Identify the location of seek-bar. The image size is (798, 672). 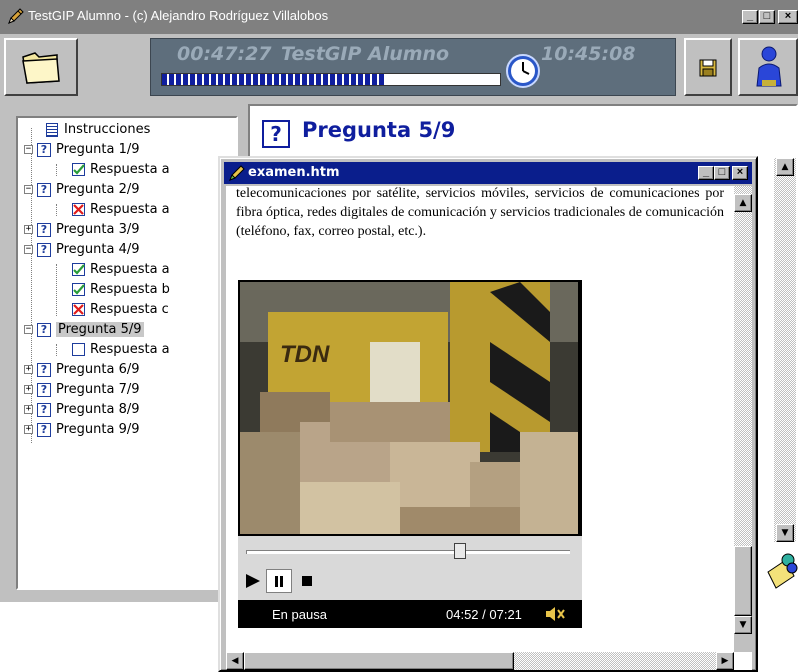
(408, 552).